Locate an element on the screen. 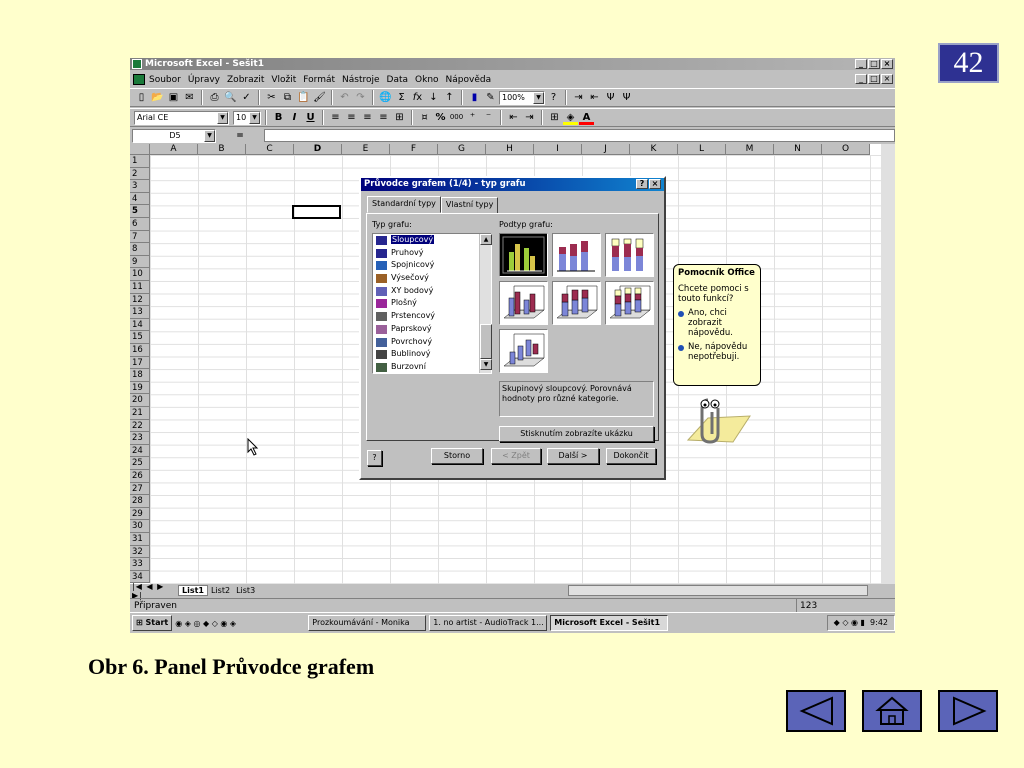  name-box: D5 ▼ is located at coordinates (174, 135).